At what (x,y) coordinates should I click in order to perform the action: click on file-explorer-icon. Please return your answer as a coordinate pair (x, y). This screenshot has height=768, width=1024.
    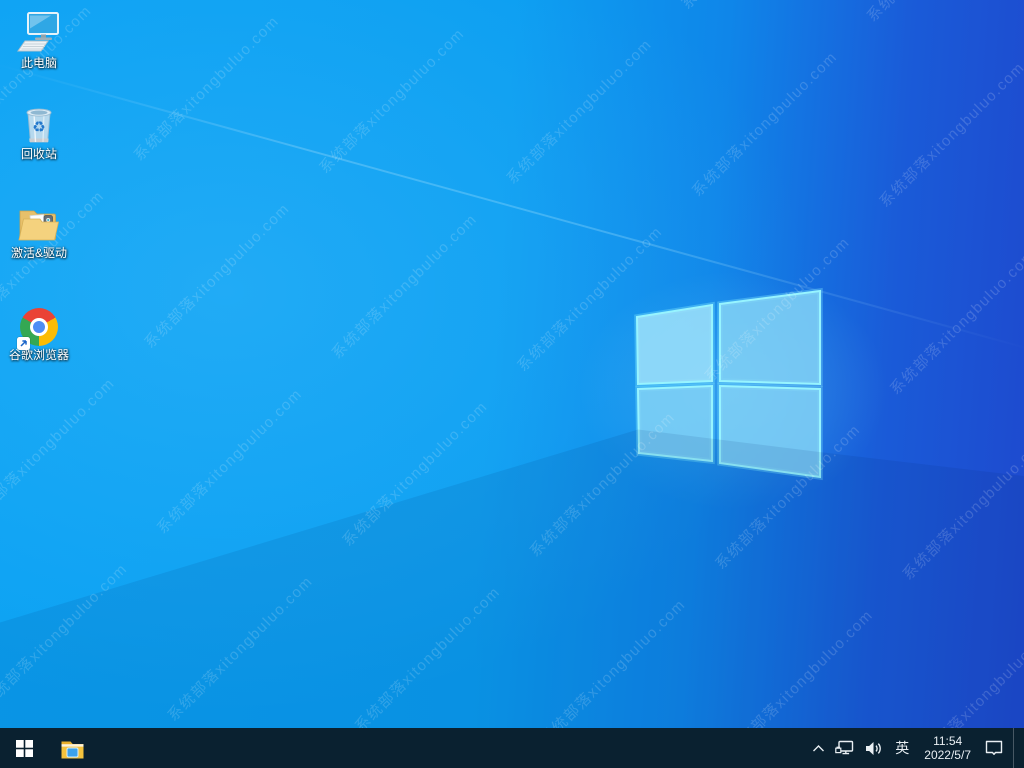
    Looking at the image, I should click on (72, 749).